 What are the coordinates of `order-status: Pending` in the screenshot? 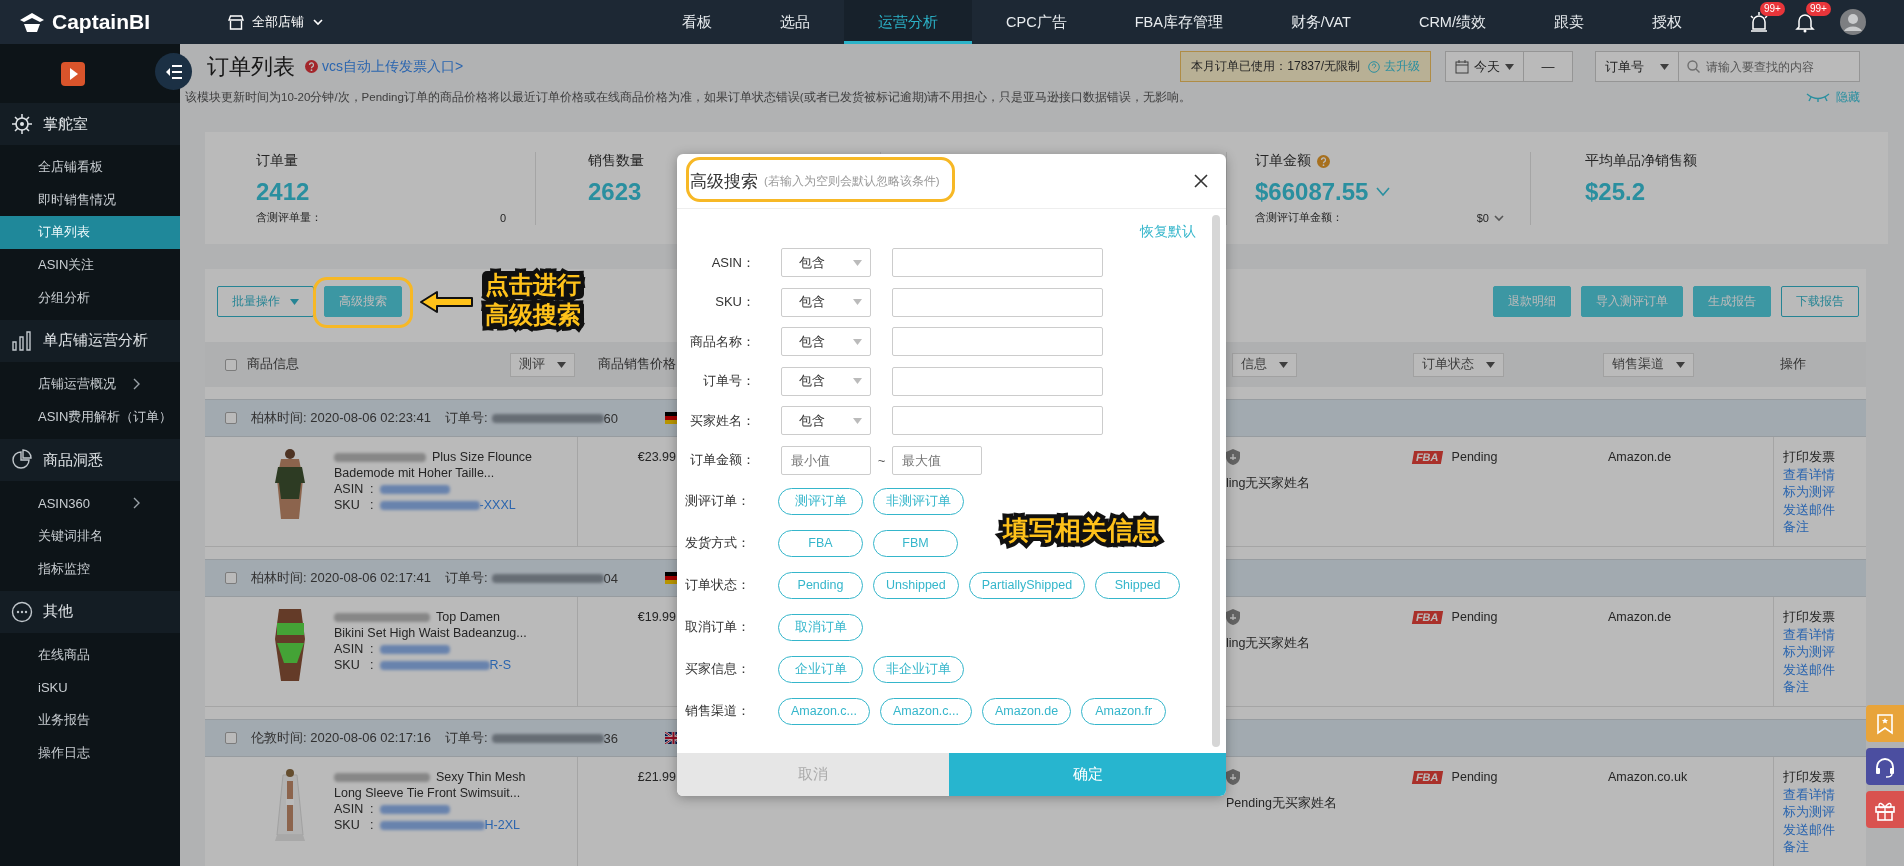 It's located at (1474, 457).